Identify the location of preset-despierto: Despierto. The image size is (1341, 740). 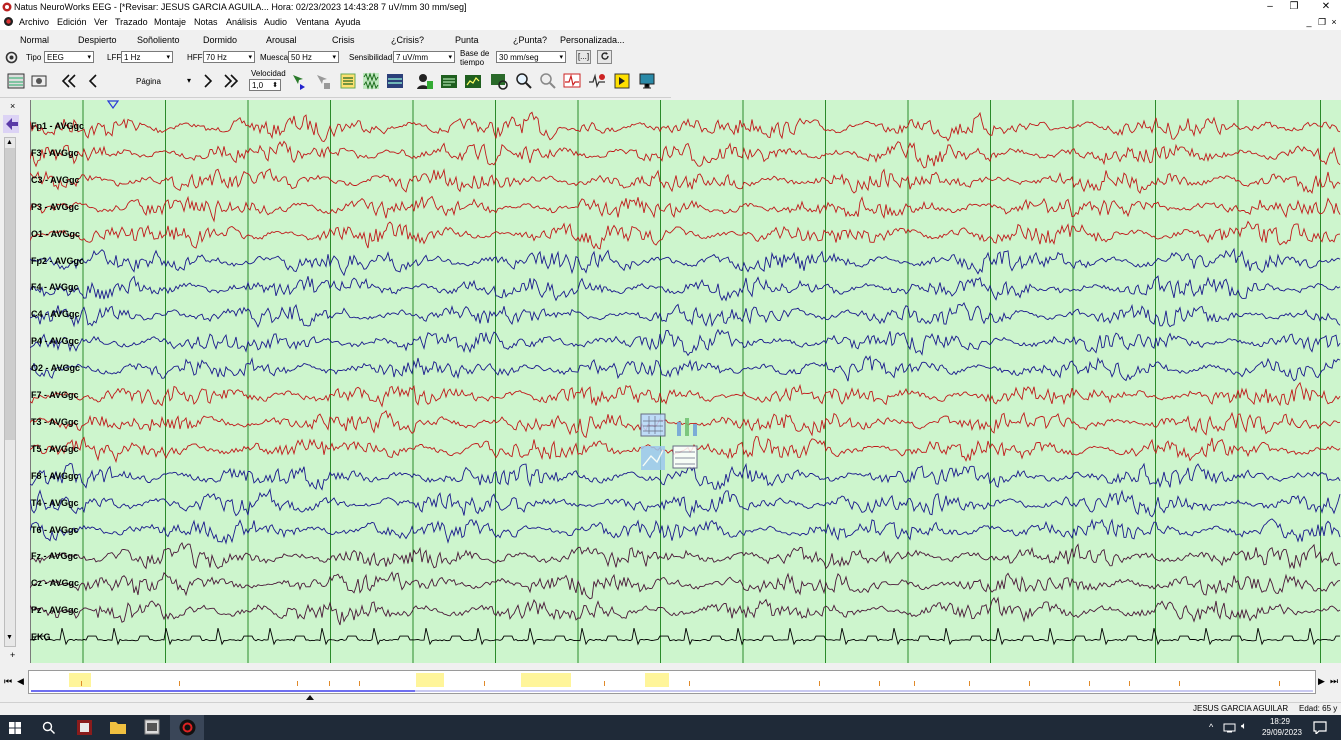
(97, 40).